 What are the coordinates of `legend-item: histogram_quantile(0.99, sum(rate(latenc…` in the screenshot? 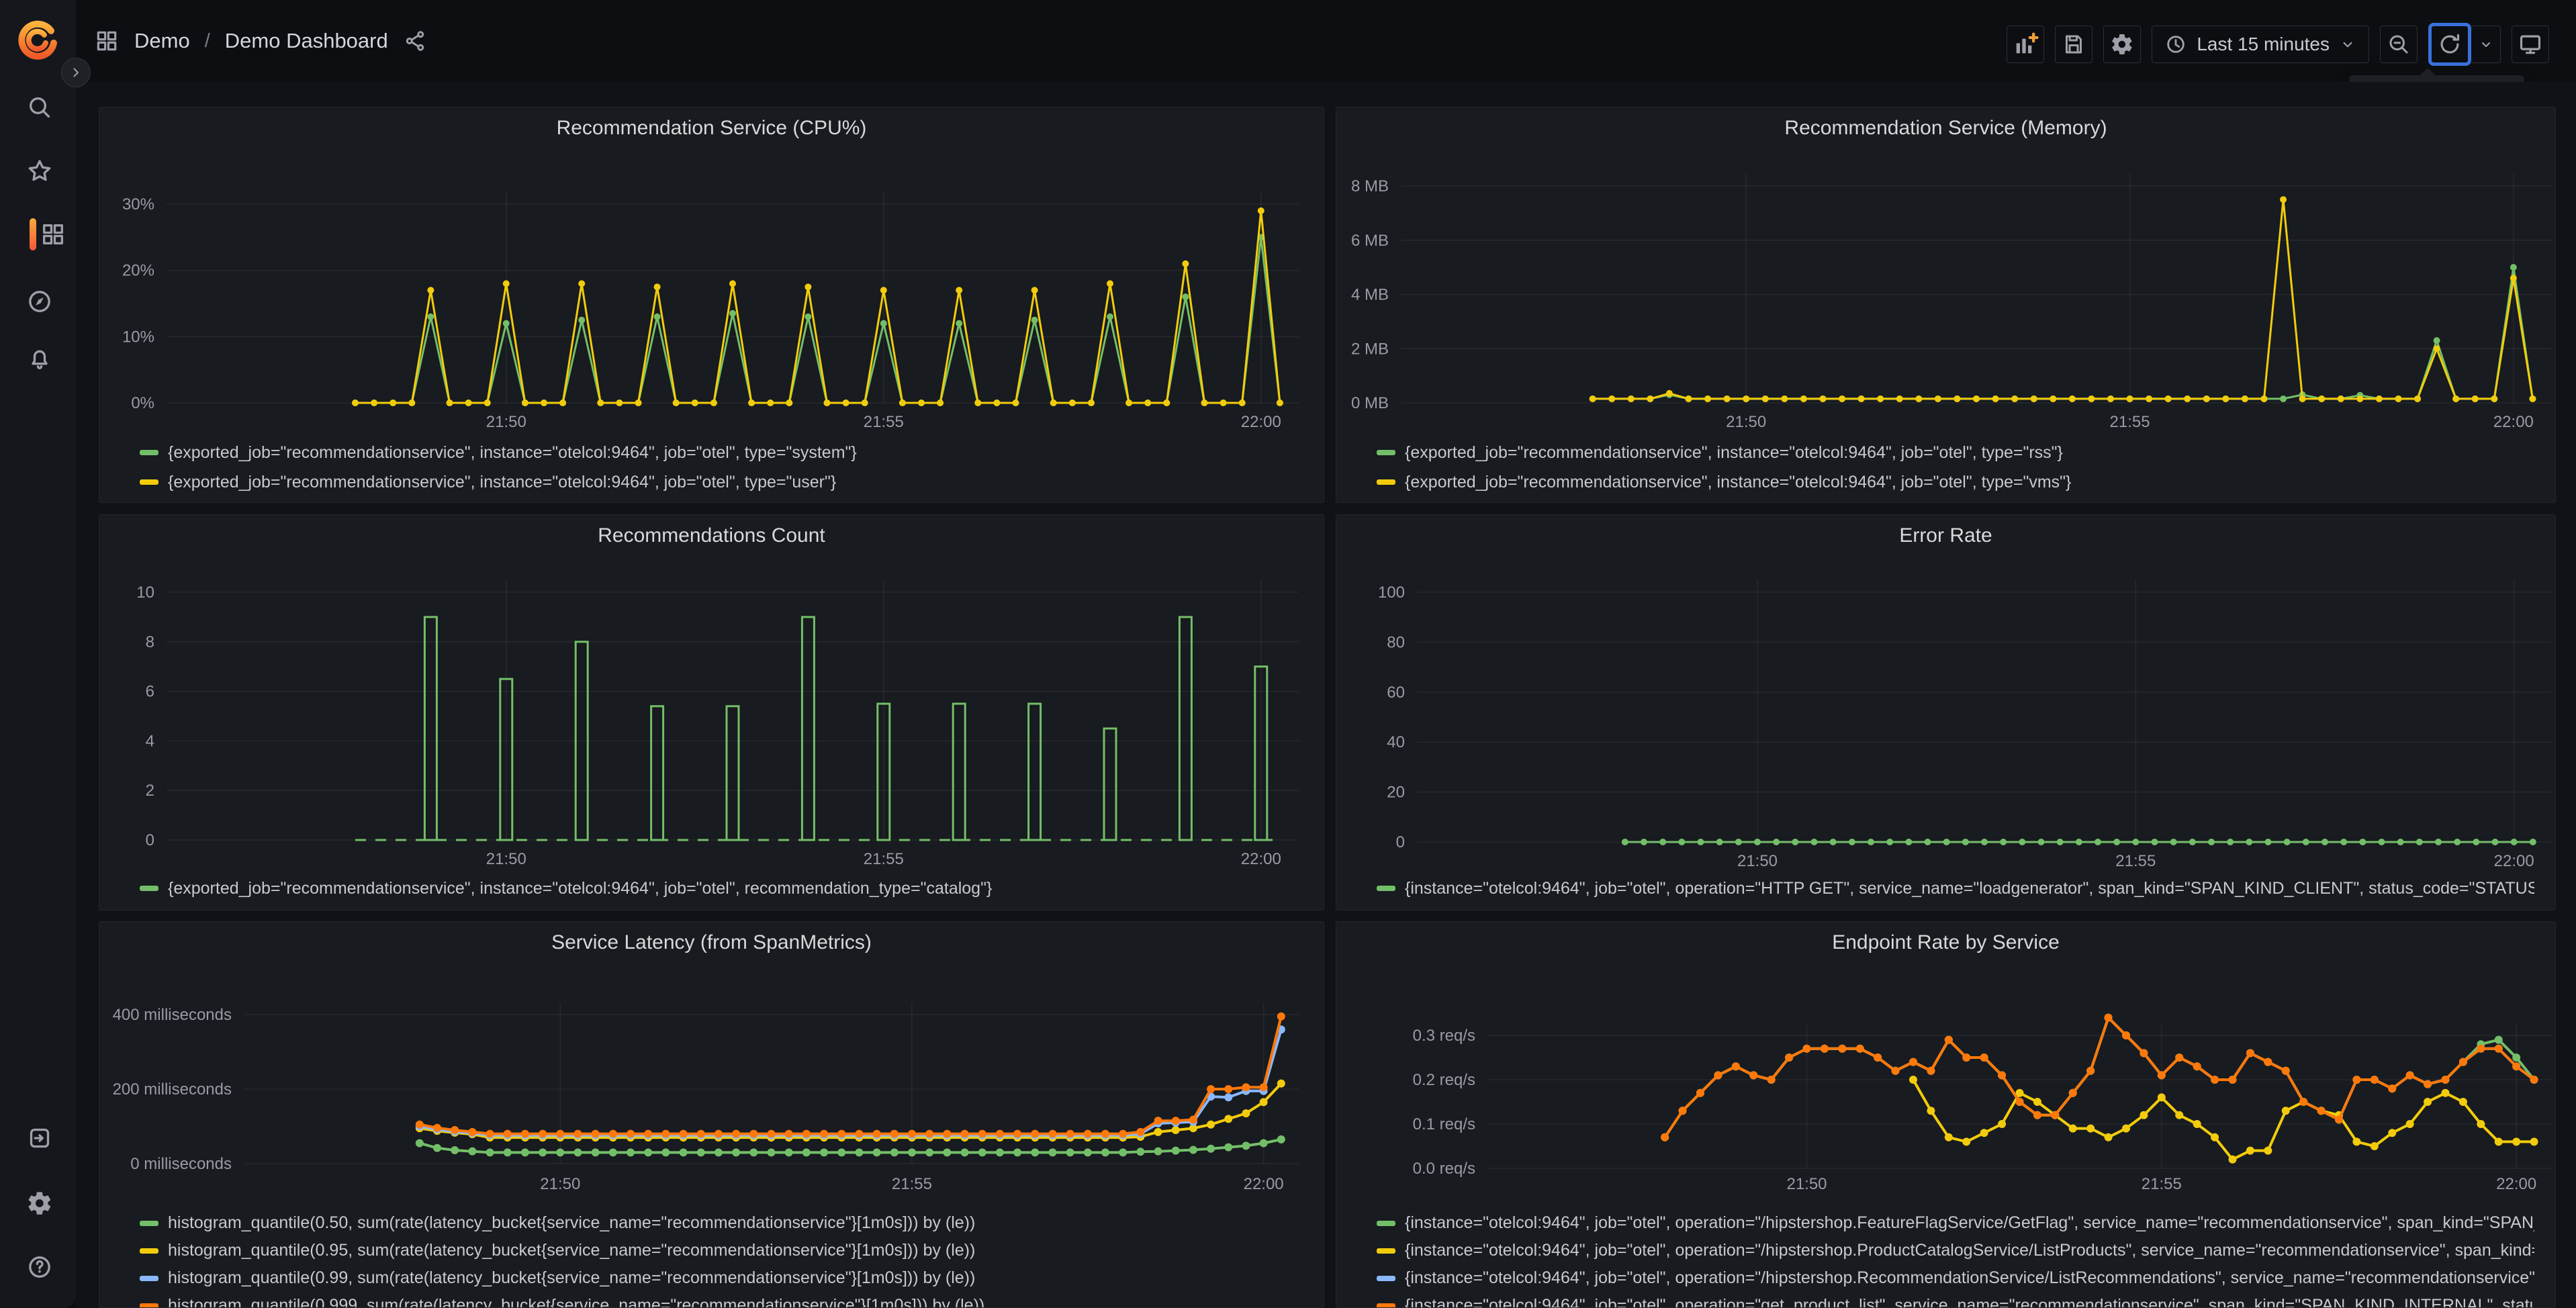 It's located at (721, 1278).